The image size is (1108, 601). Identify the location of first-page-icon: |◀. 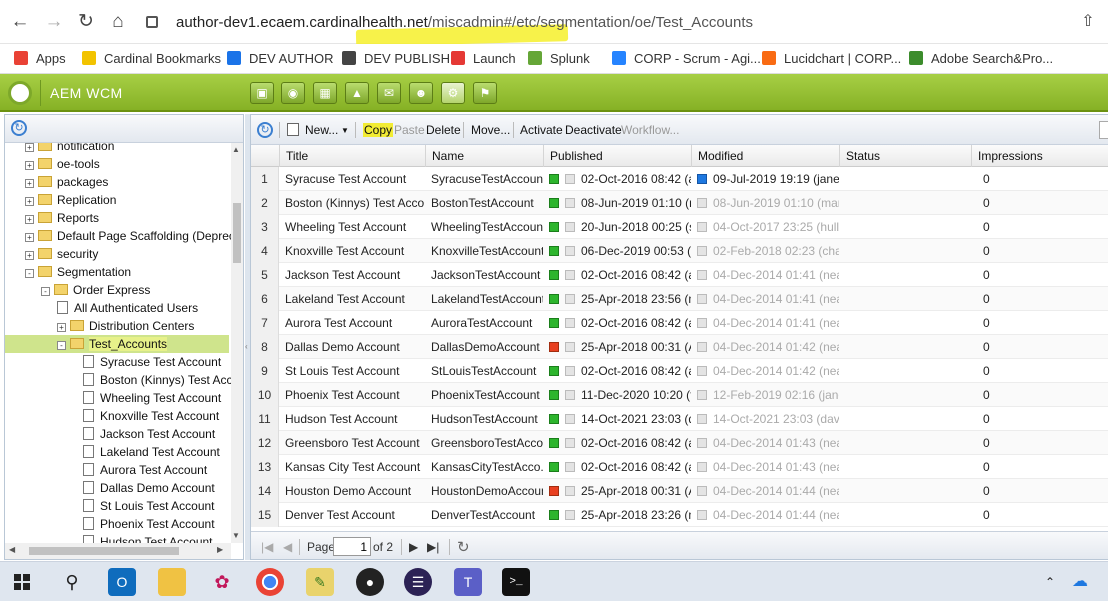
(267, 547).